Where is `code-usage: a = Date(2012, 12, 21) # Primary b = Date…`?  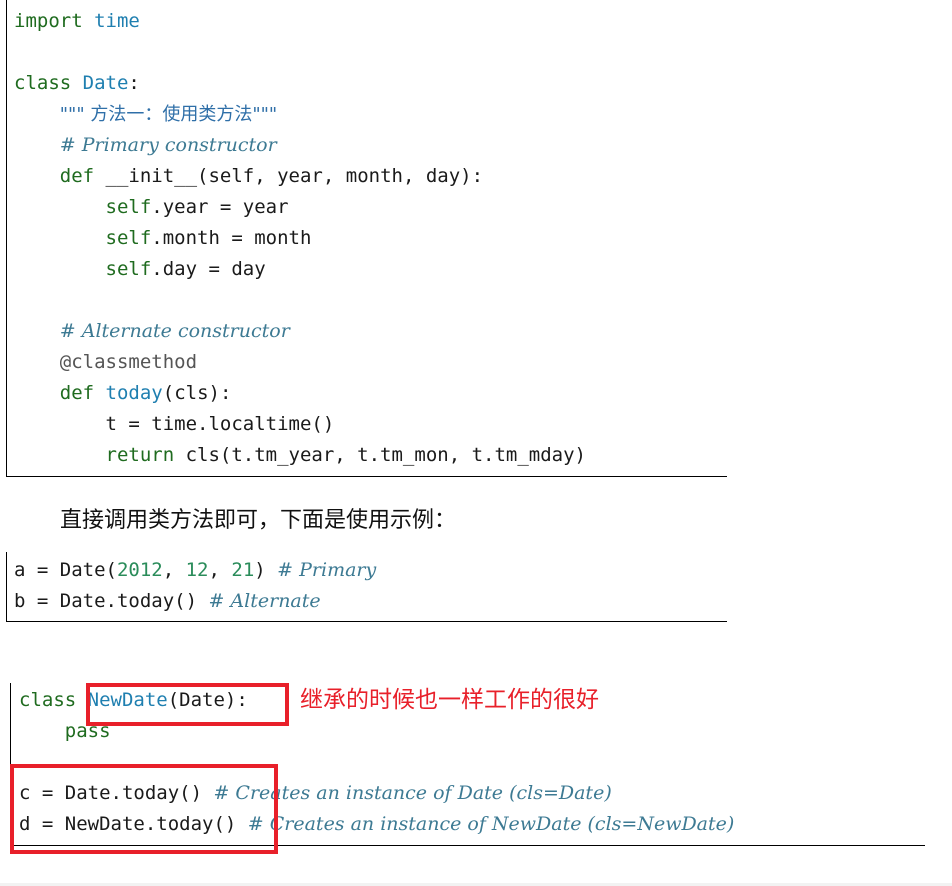
code-usage: a = Date(2012, 12, 21) # Primary b = Date… is located at coordinates (195, 586).